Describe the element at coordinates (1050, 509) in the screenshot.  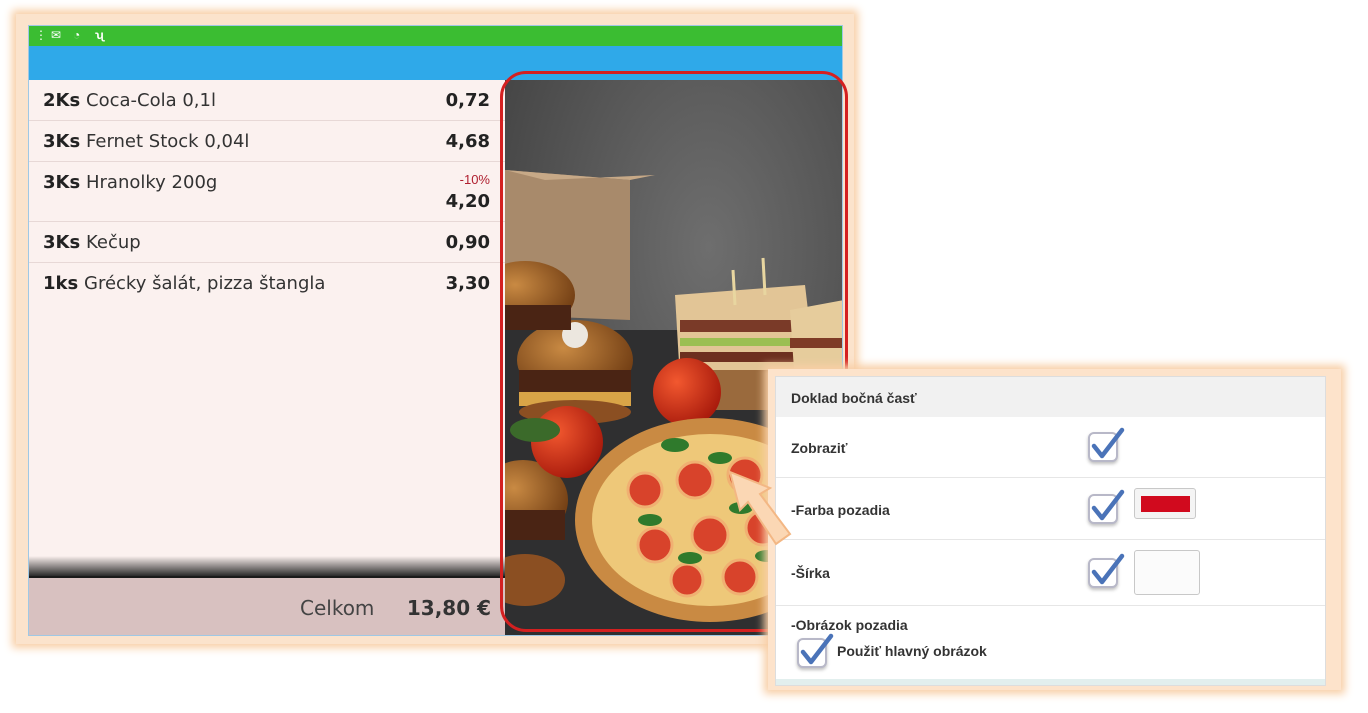
I see `setting-row-bg-color: -Farba pozadia` at that location.